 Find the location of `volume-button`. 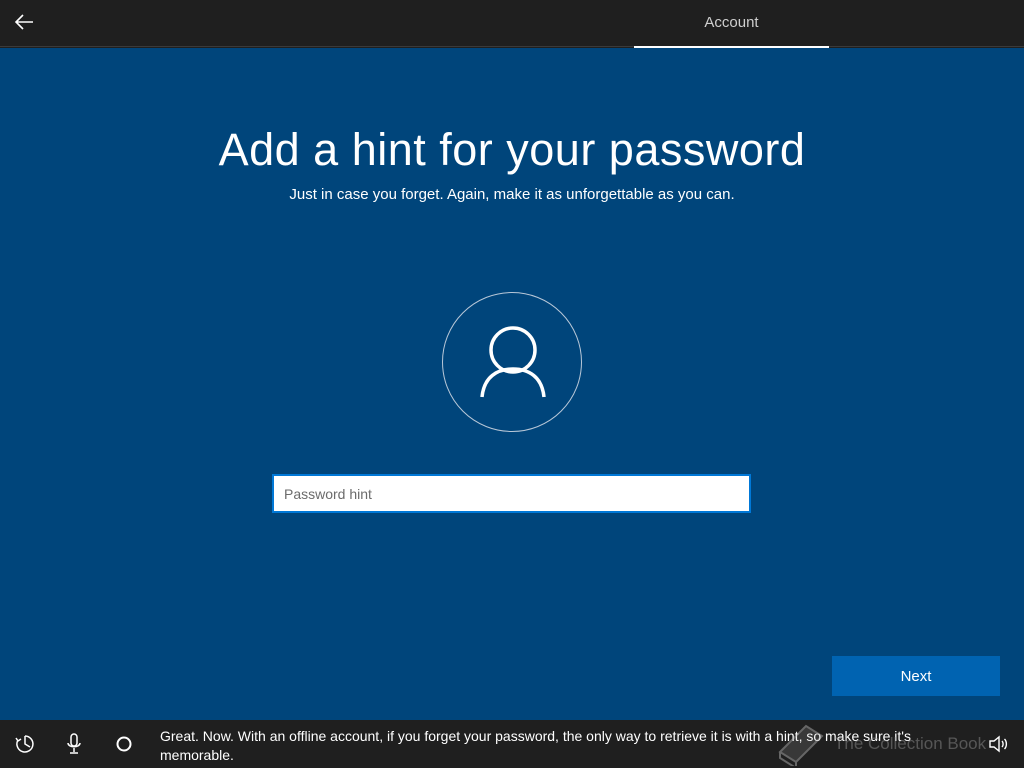

volume-button is located at coordinates (998, 744).